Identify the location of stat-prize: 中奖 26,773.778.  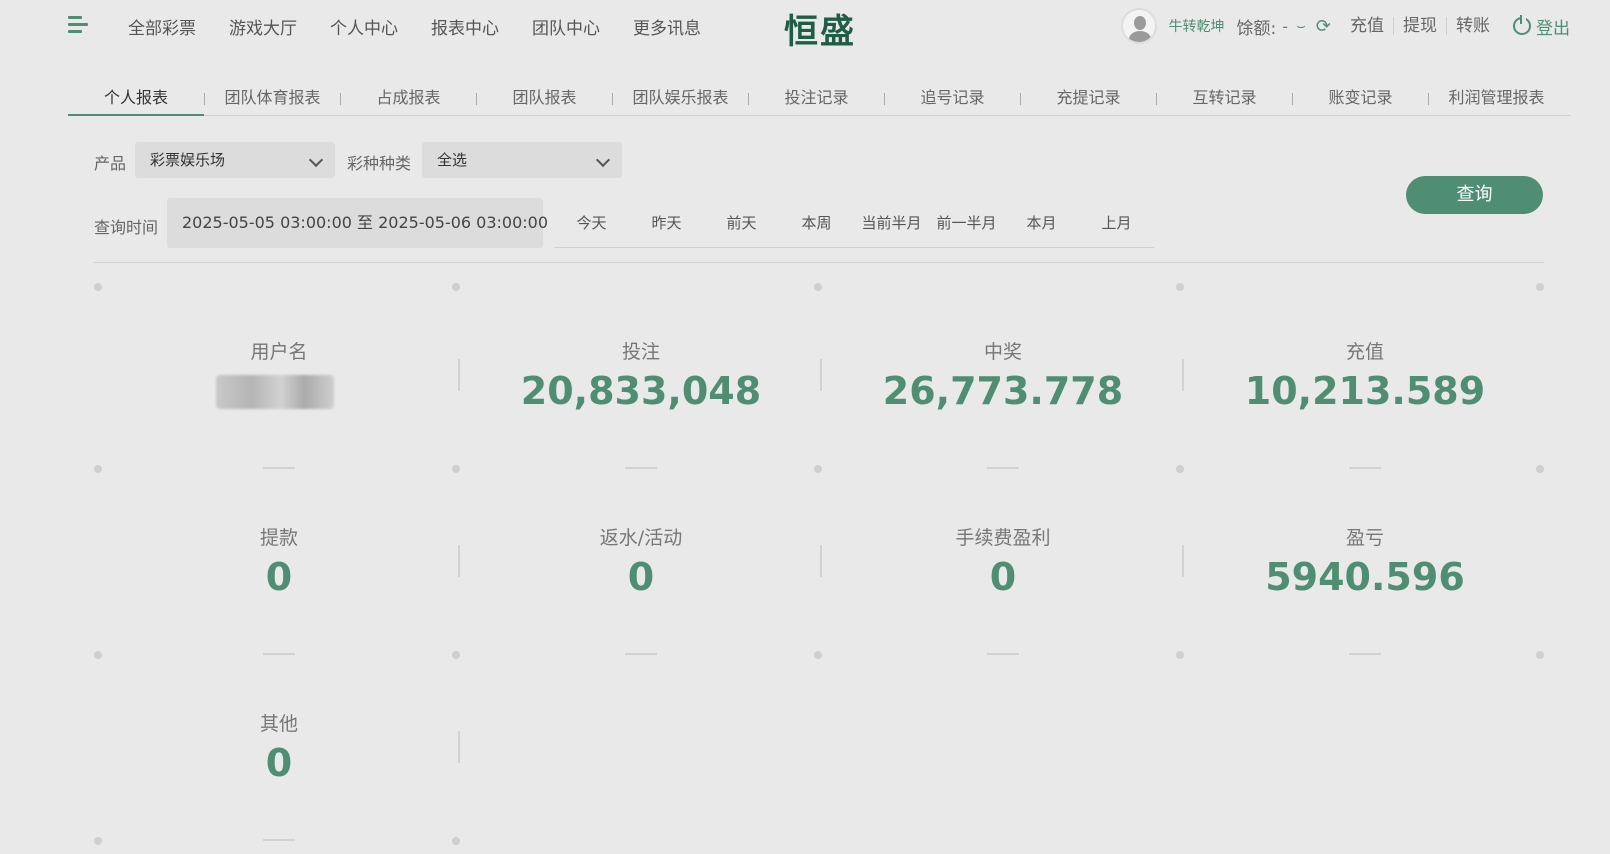
(1003, 380).